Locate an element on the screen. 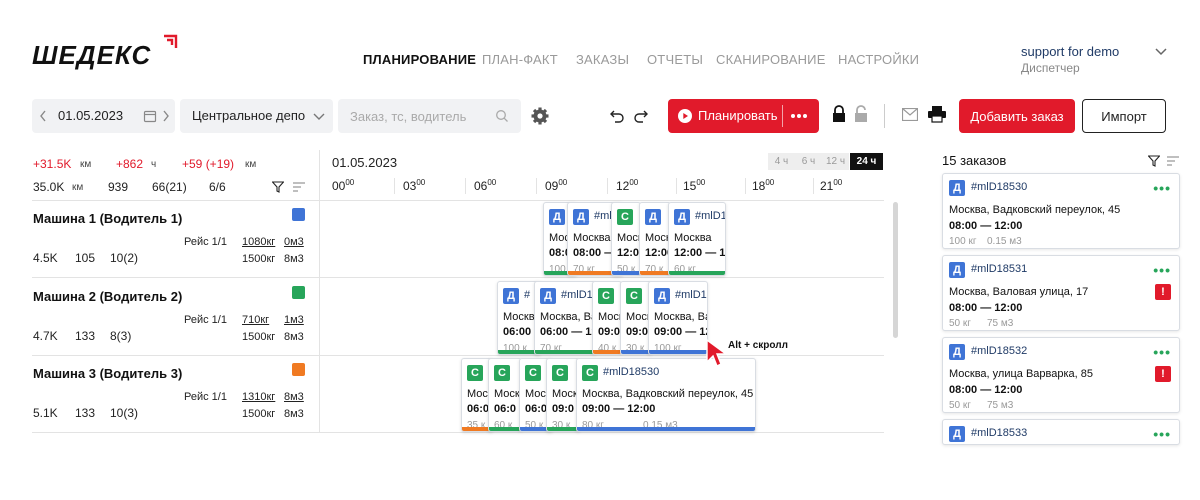 The width and height of the screenshot is (1200, 500). zoom-4h: 4 ч is located at coordinates (781, 161).